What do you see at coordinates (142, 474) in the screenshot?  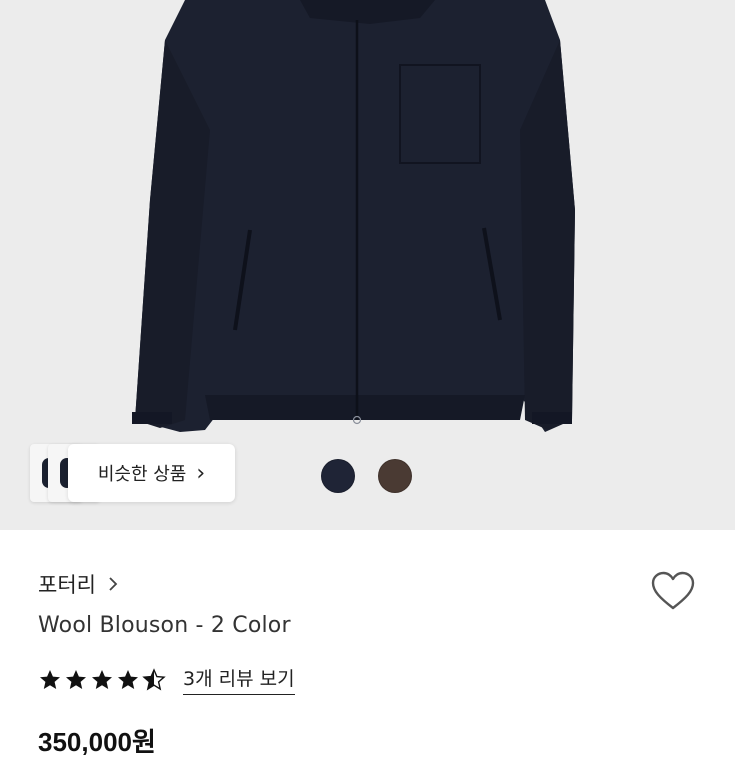 I see `similar-products-label: 비슷한 상품` at bounding box center [142, 474].